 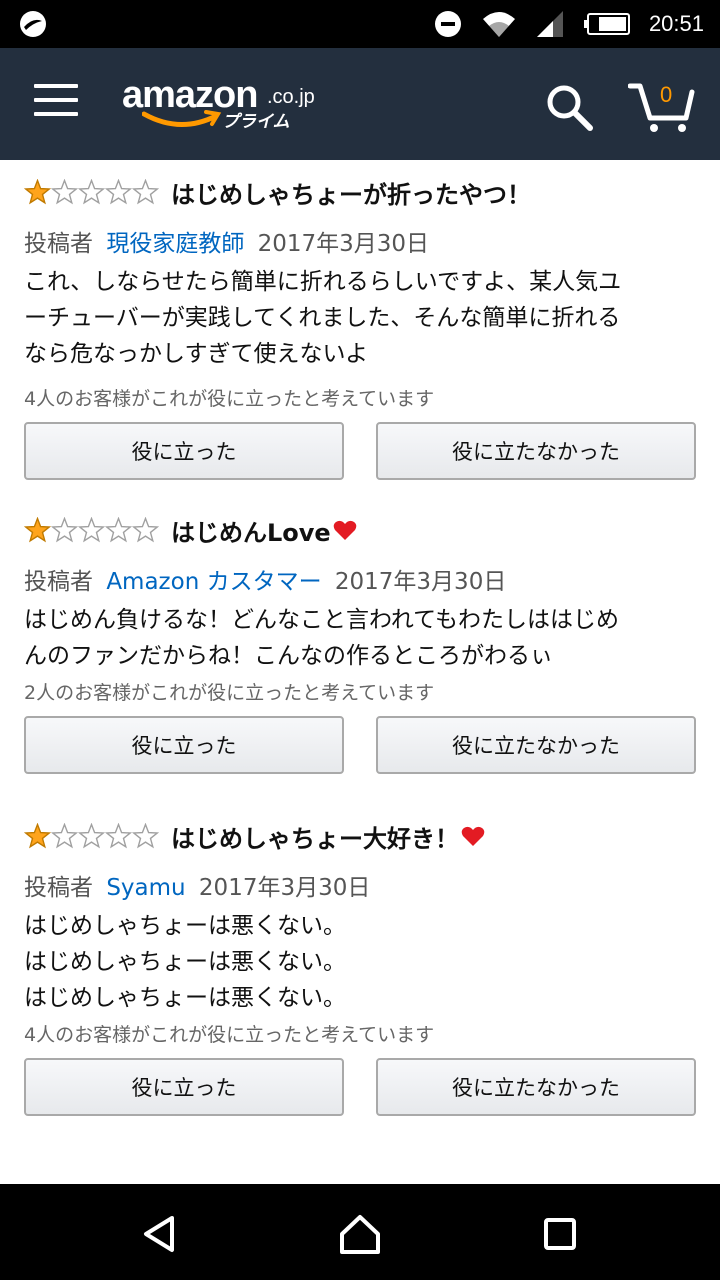 What do you see at coordinates (498, 24) in the screenshot?
I see `wifi-icon` at bounding box center [498, 24].